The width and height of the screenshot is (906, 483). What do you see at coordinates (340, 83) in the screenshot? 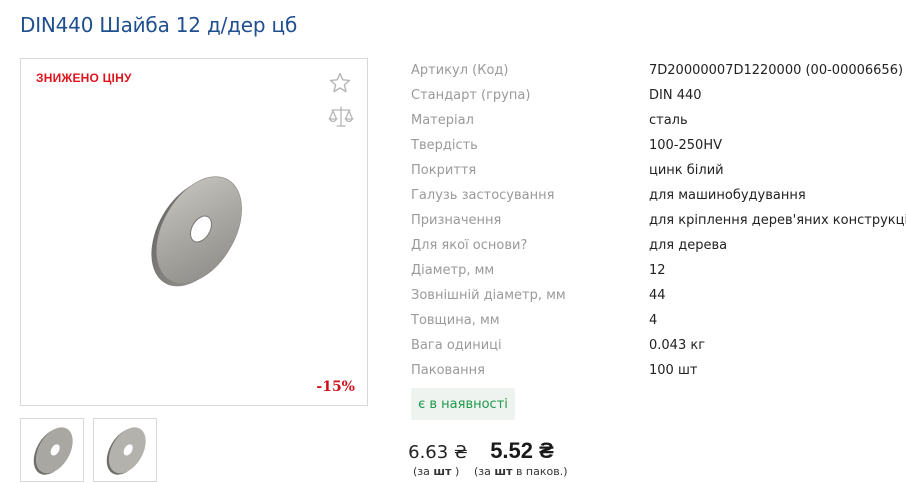
I see `star-icon` at bounding box center [340, 83].